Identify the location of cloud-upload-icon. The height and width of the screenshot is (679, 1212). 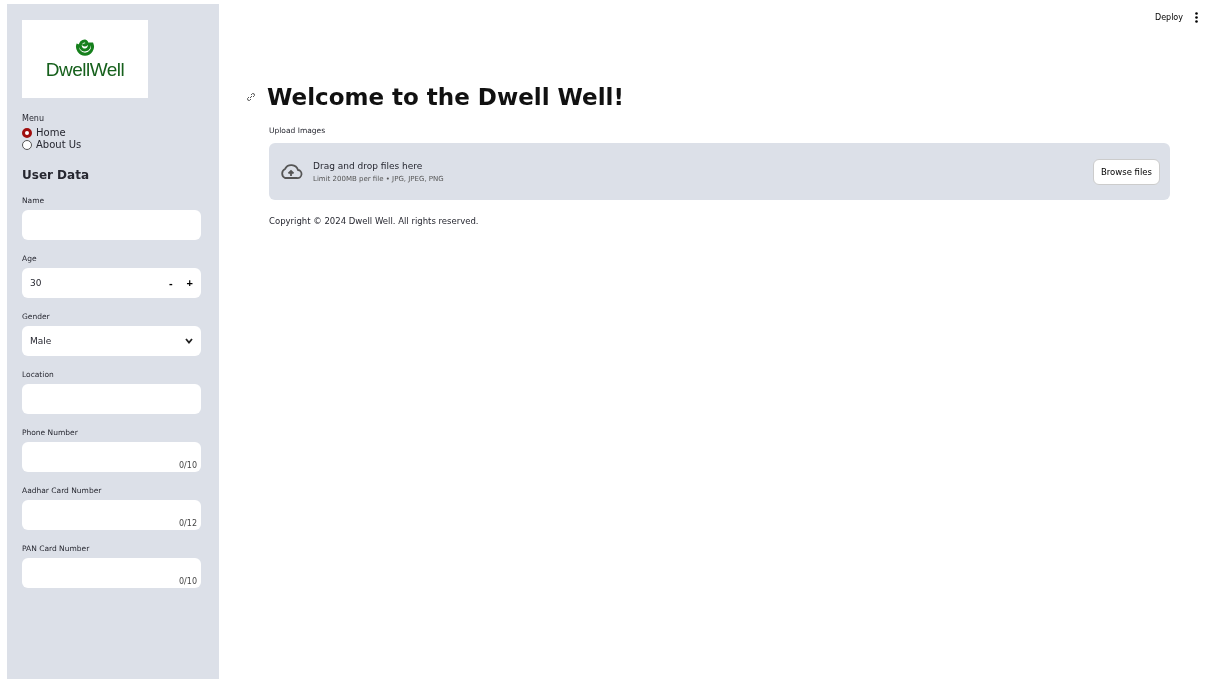
(291, 171).